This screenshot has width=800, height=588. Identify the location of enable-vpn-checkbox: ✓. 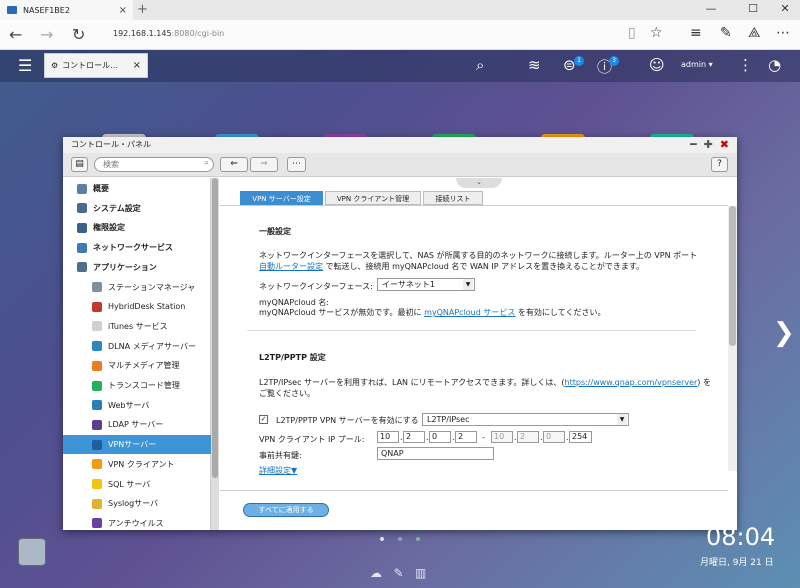
(263, 419).